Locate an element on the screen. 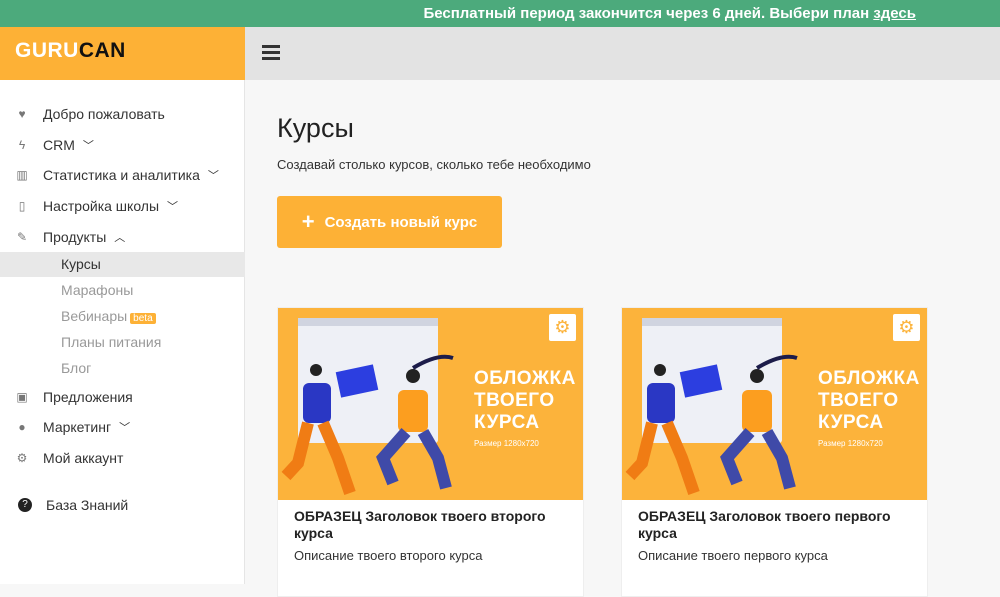  heart-icon: ♥ is located at coordinates (22, 114).